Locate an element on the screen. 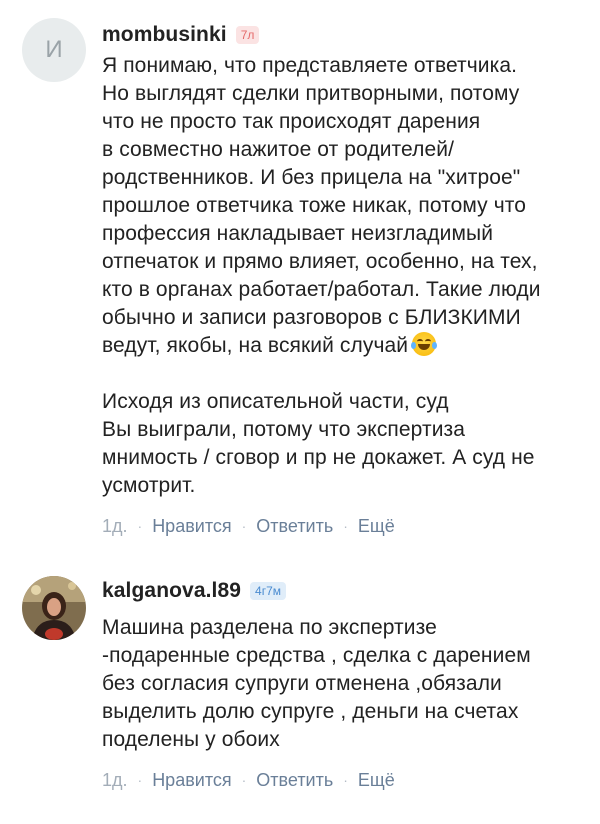  comment-header: mombusinki 7л is located at coordinates (342, 35).